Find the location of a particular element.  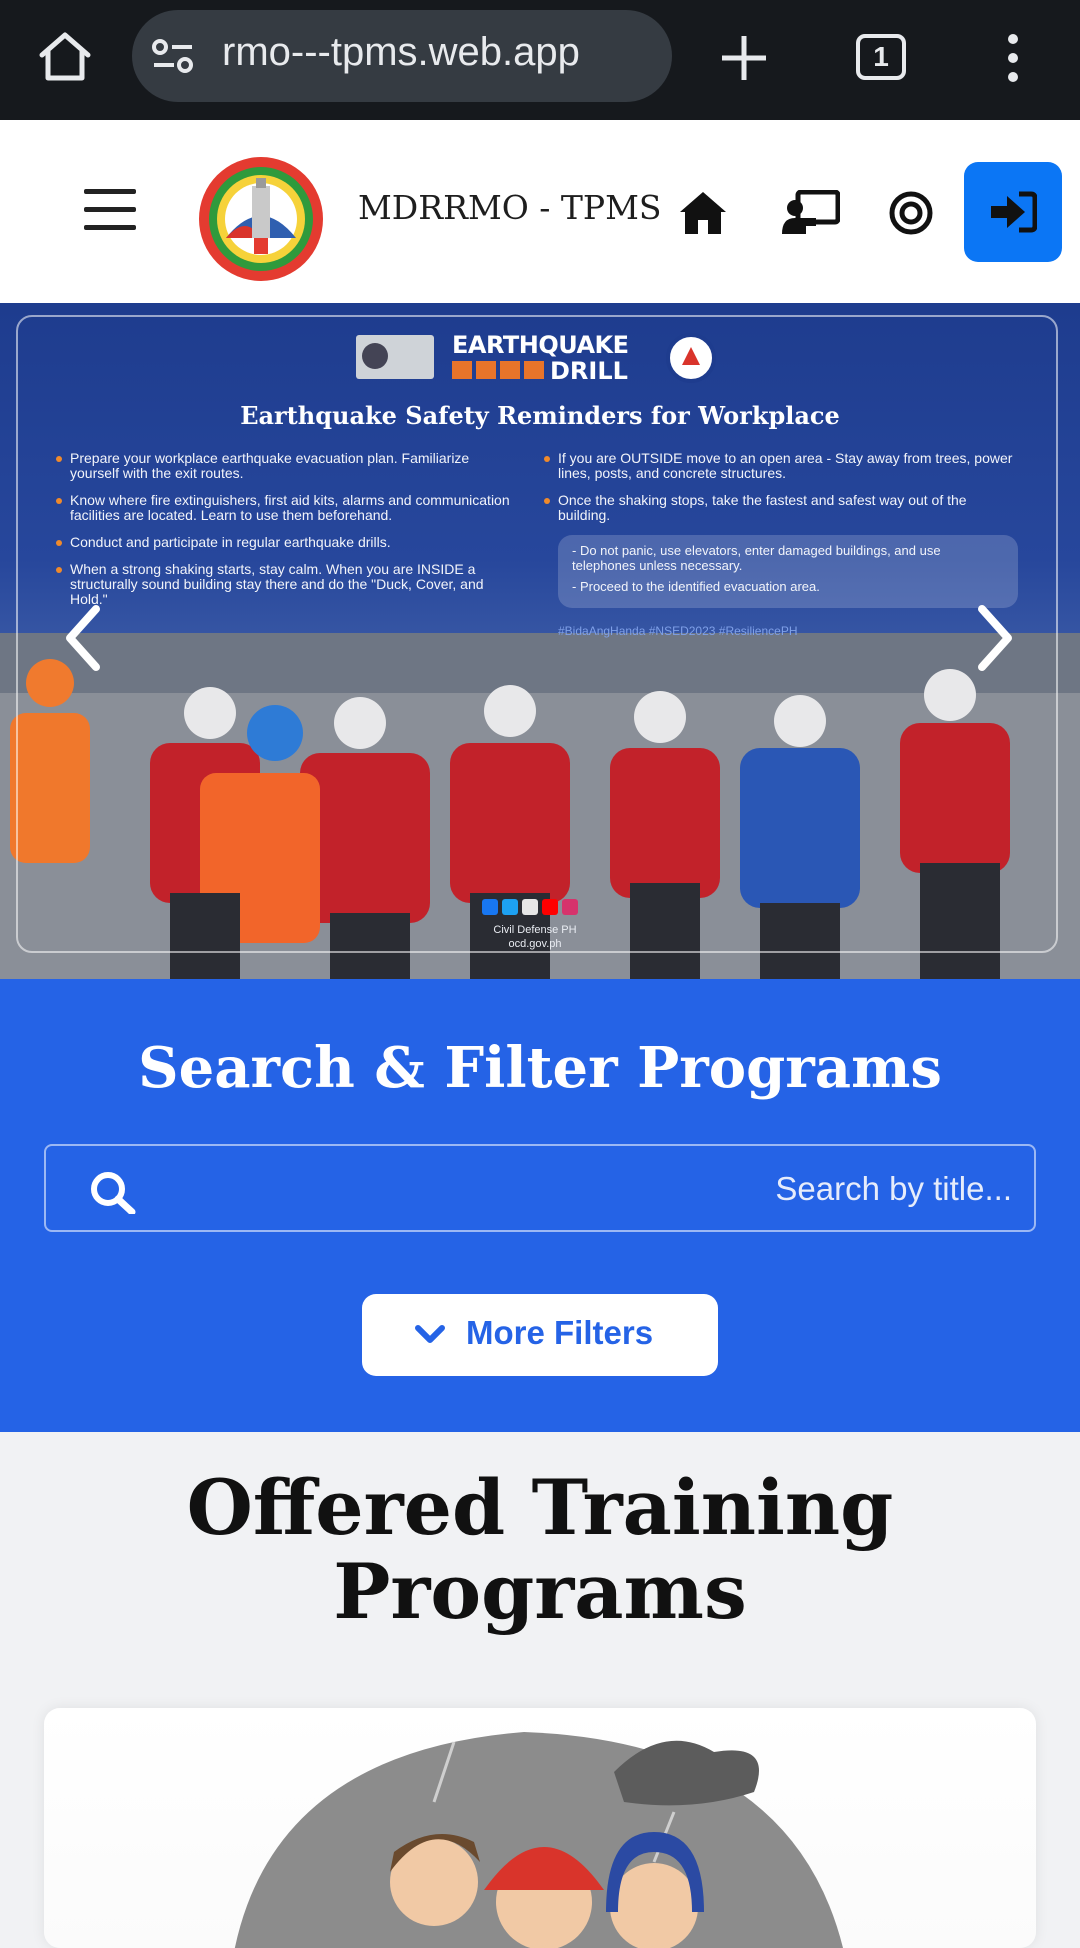

more-filters-button: More Filters is located at coordinates (540, 1335).